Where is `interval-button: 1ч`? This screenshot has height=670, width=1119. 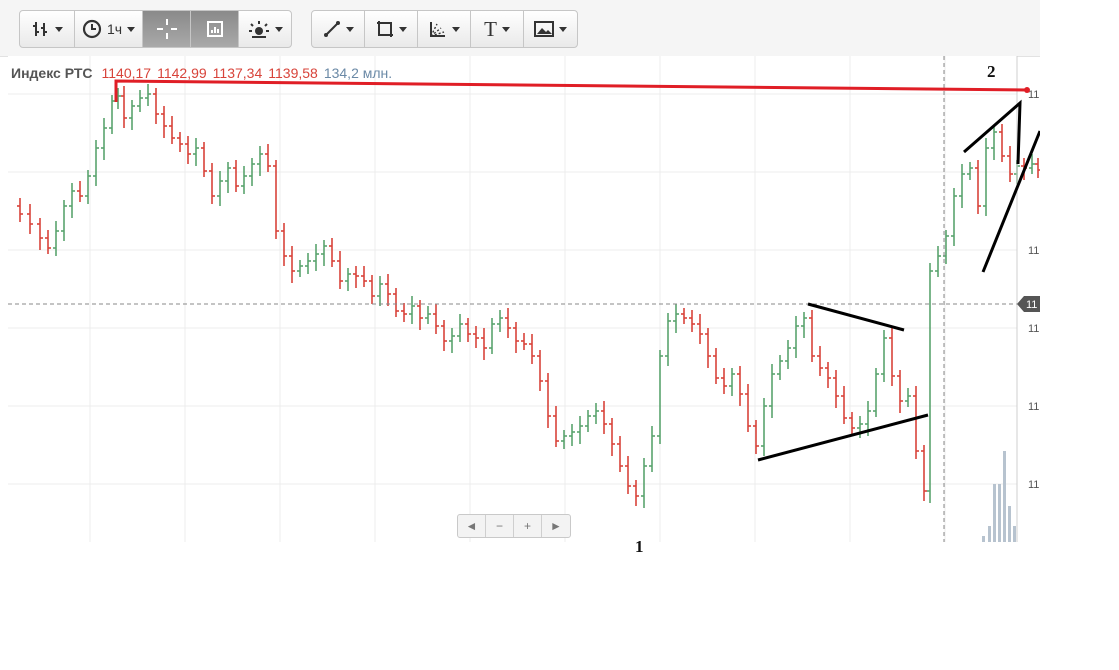
interval-button: 1ч is located at coordinates (109, 29).